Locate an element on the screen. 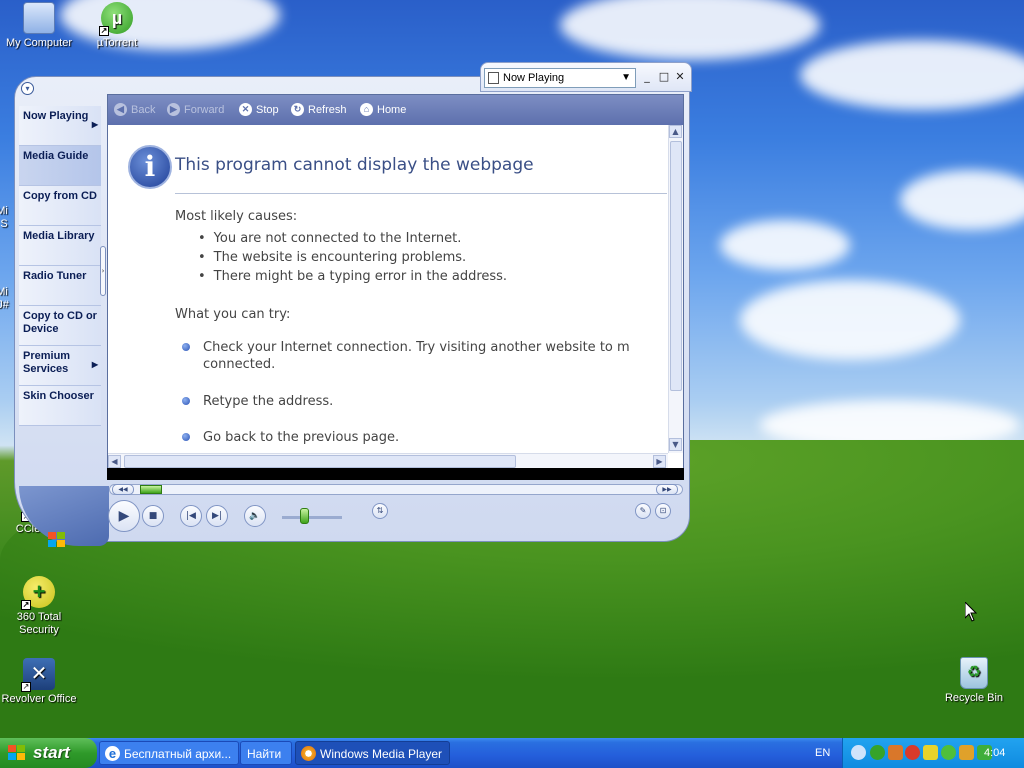 The image size is (1024, 768). minimize-button: _ is located at coordinates (647, 78).